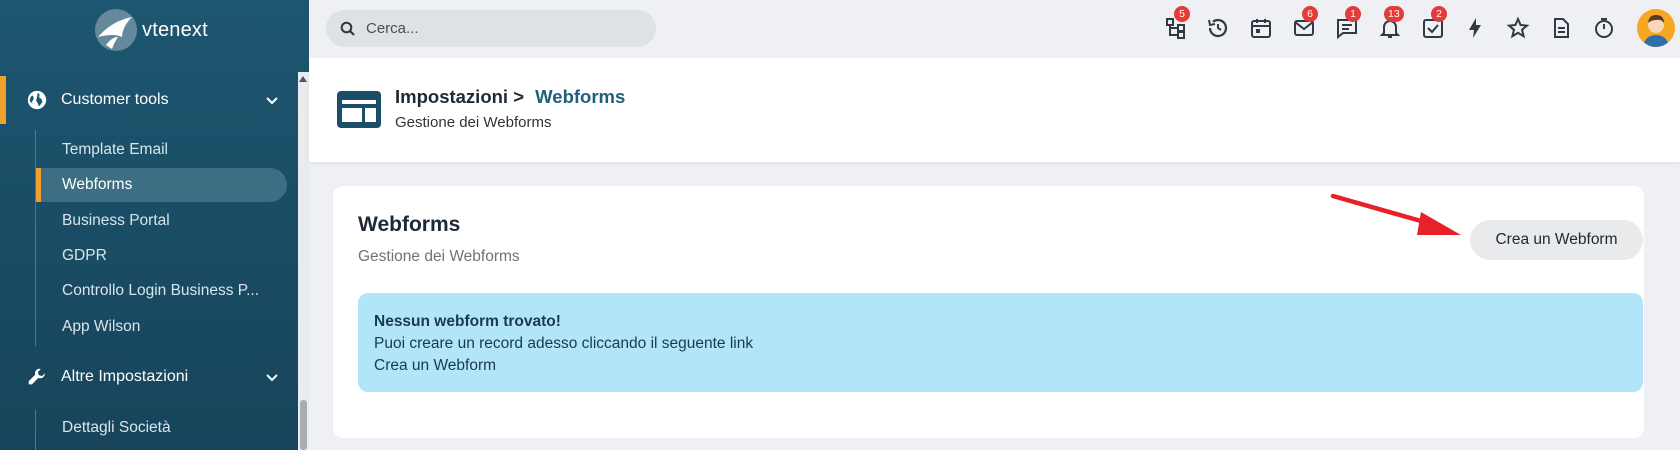 Image resolution: width=1680 pixels, height=450 pixels. What do you see at coordinates (161, 256) in the screenshot?
I see `sidebar-item-gdpr: GDPR` at bounding box center [161, 256].